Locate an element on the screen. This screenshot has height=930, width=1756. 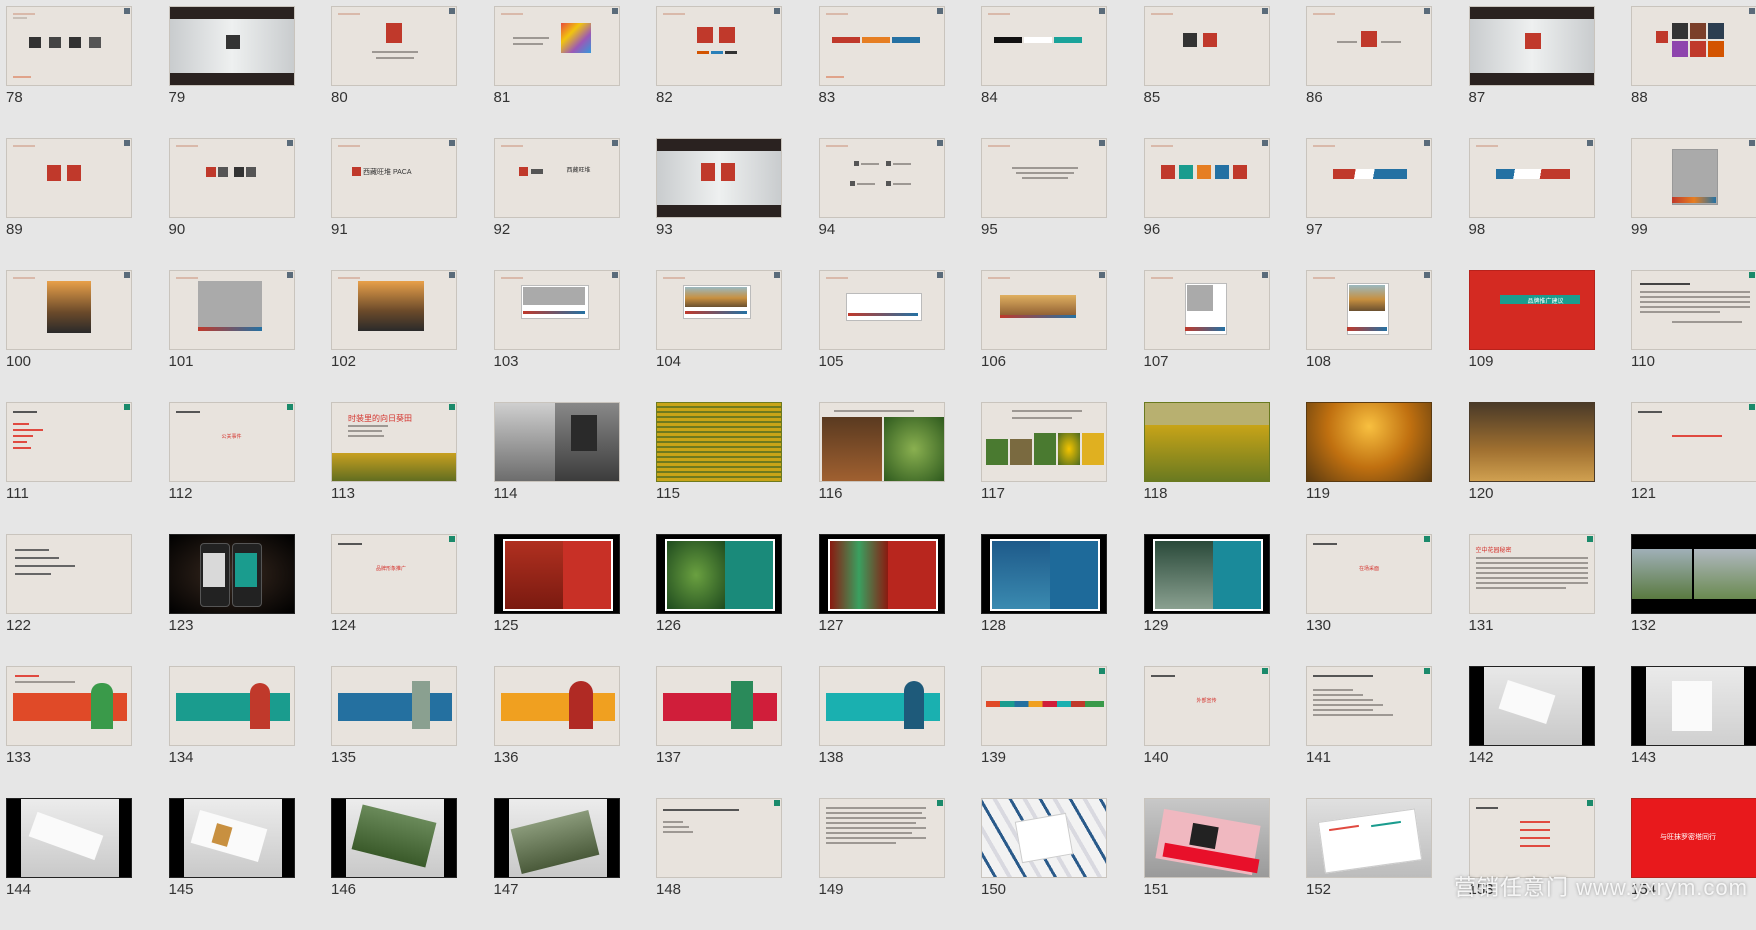
slide-thumbnail: 时装里的向日葵田 is located at coordinates (394, 442).